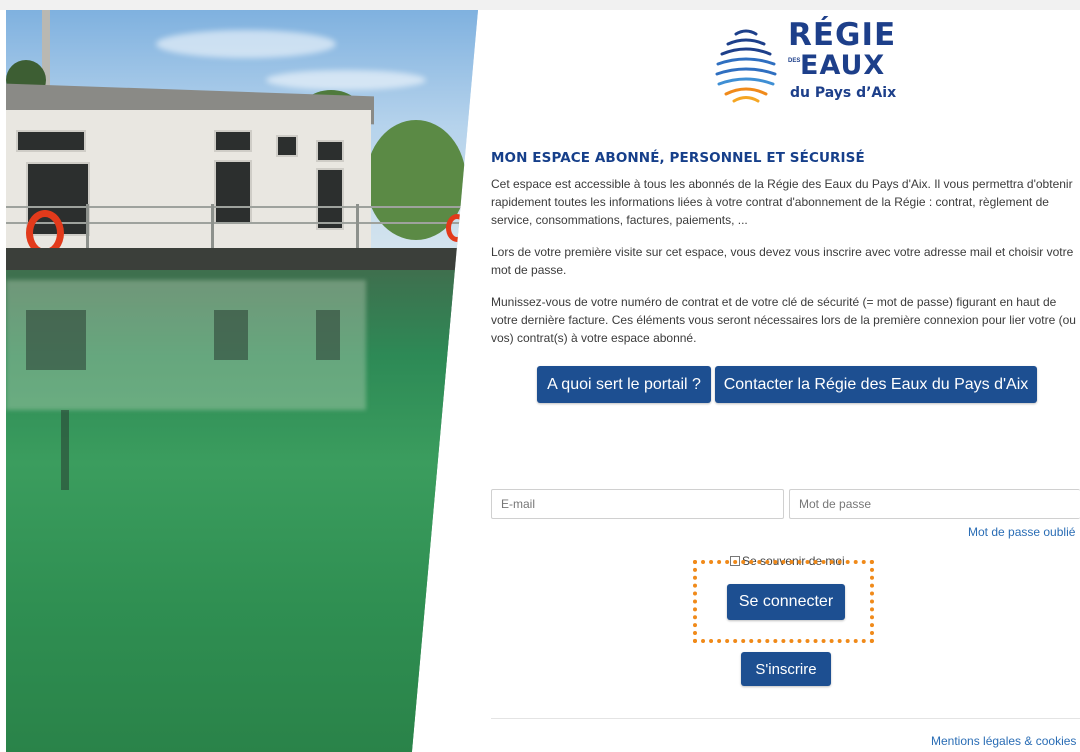 This screenshot has width=1080, height=752. I want to click on forgot-password-link: Mot de passe oublié, so click(1021, 532).